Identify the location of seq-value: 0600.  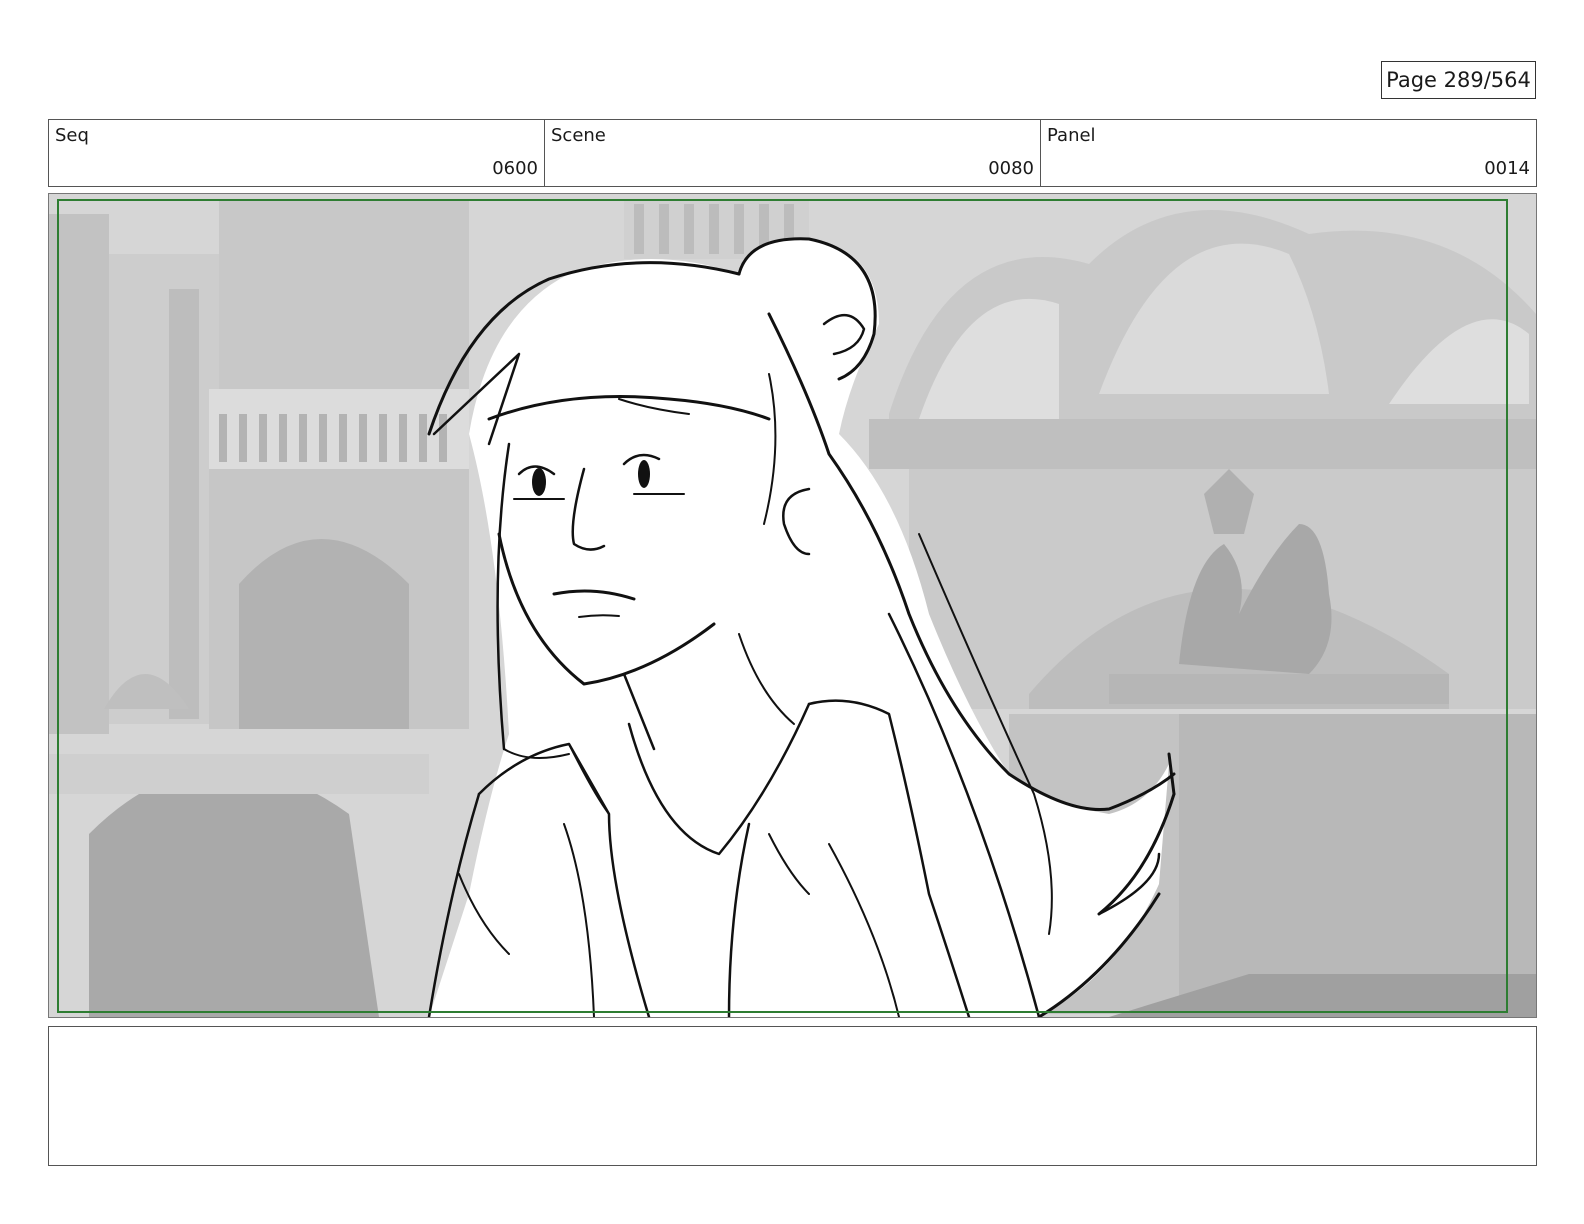
(515, 168).